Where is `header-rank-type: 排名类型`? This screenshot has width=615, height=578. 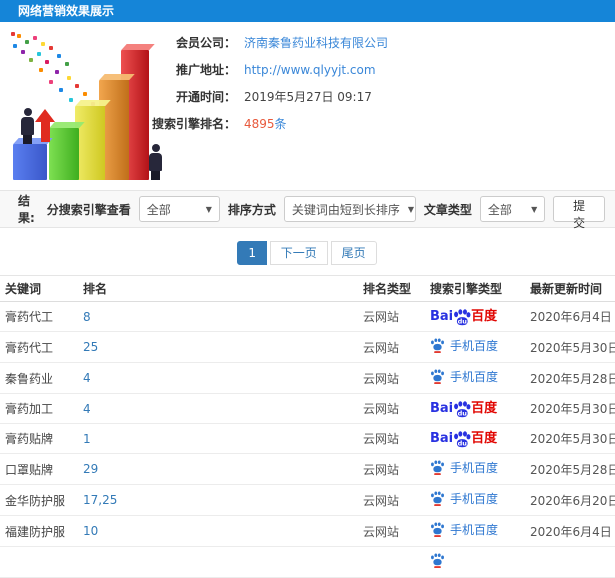
header-rank-type: 排名类型 is located at coordinates (391, 288).